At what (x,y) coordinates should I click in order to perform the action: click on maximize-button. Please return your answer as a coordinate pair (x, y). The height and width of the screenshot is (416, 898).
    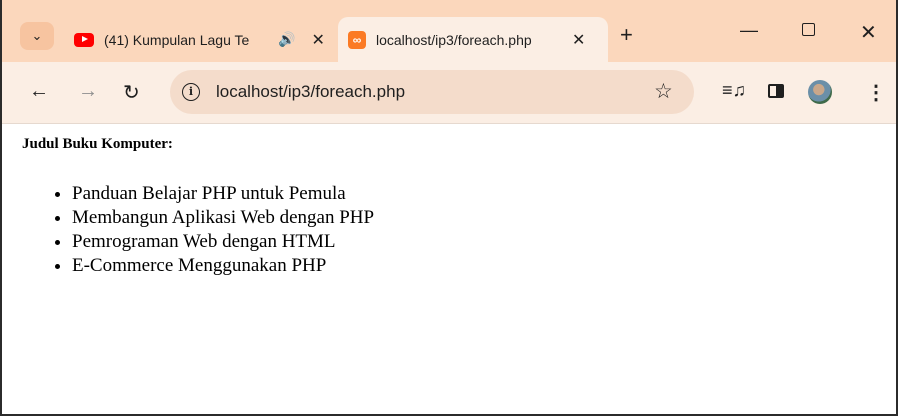
    Looking at the image, I should click on (808, 30).